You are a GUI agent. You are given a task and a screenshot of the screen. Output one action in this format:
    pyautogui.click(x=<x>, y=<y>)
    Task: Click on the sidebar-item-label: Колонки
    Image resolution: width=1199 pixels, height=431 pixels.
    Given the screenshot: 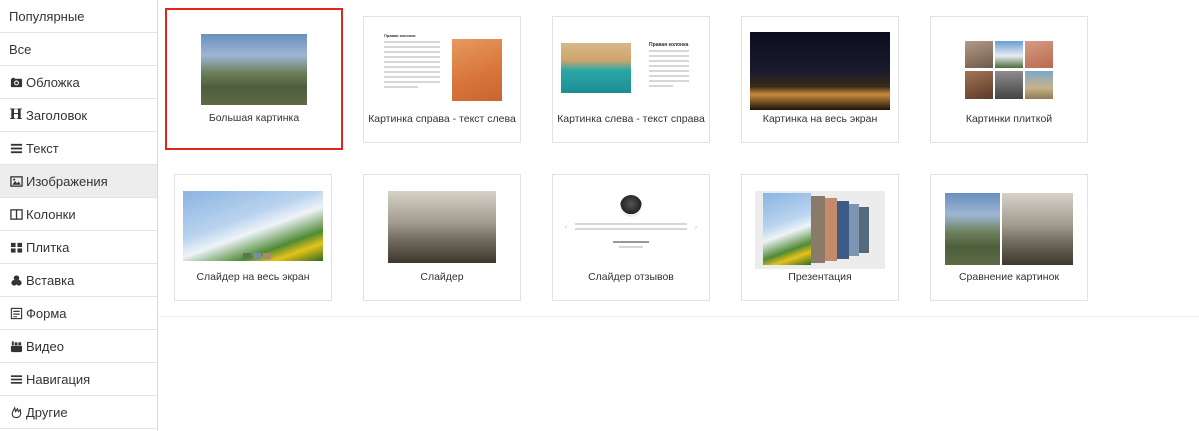 What is the action you would take?
    pyautogui.click(x=51, y=214)
    